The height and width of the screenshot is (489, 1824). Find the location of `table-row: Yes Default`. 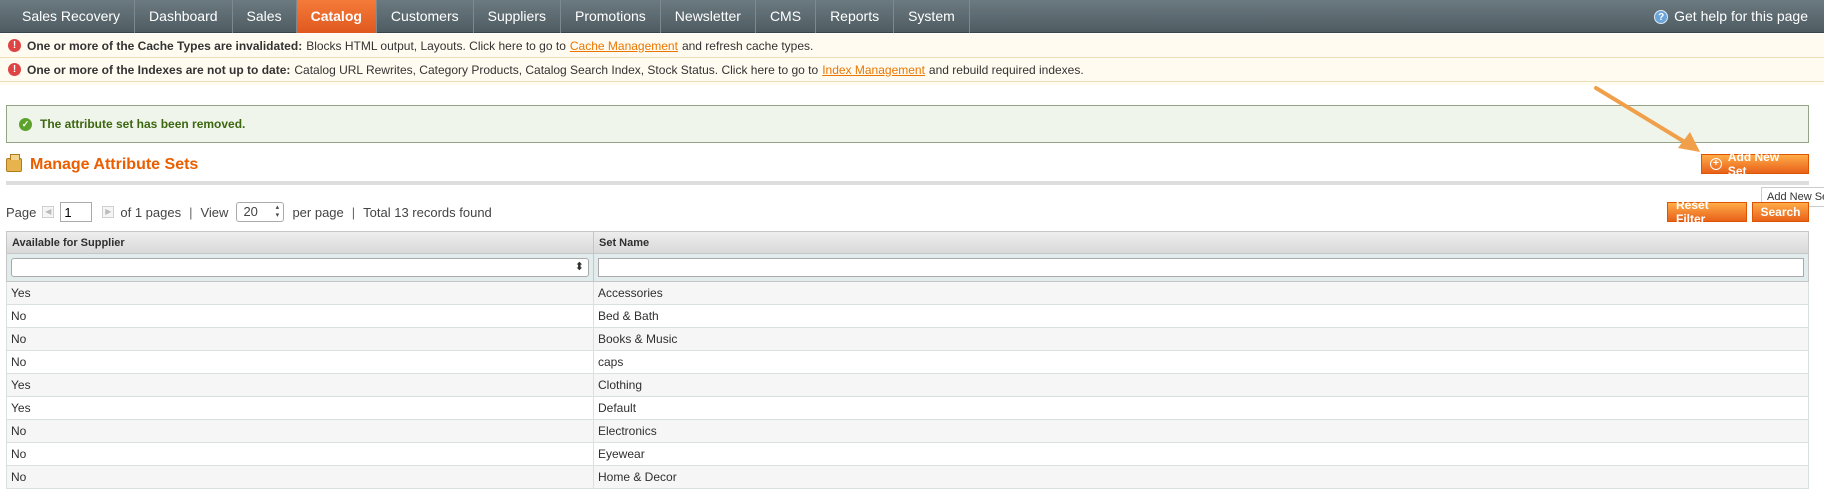

table-row: Yes Default is located at coordinates (907, 408).